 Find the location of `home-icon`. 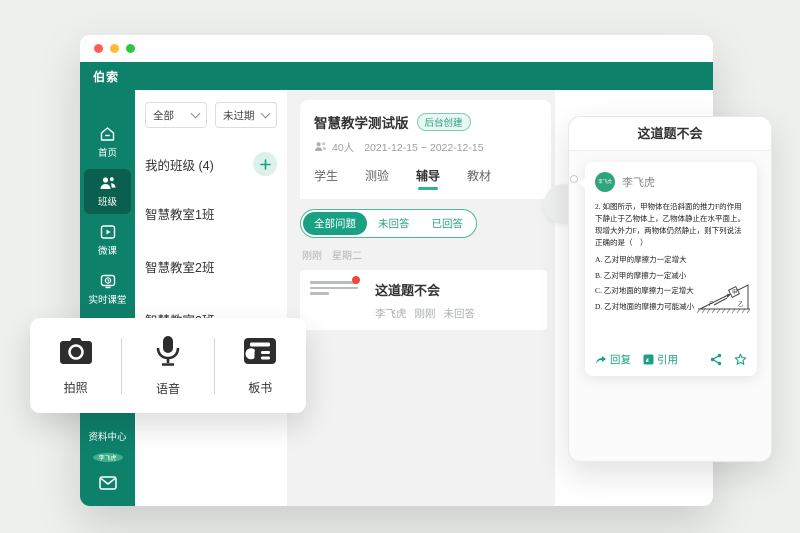

home-icon is located at coordinates (107, 134).